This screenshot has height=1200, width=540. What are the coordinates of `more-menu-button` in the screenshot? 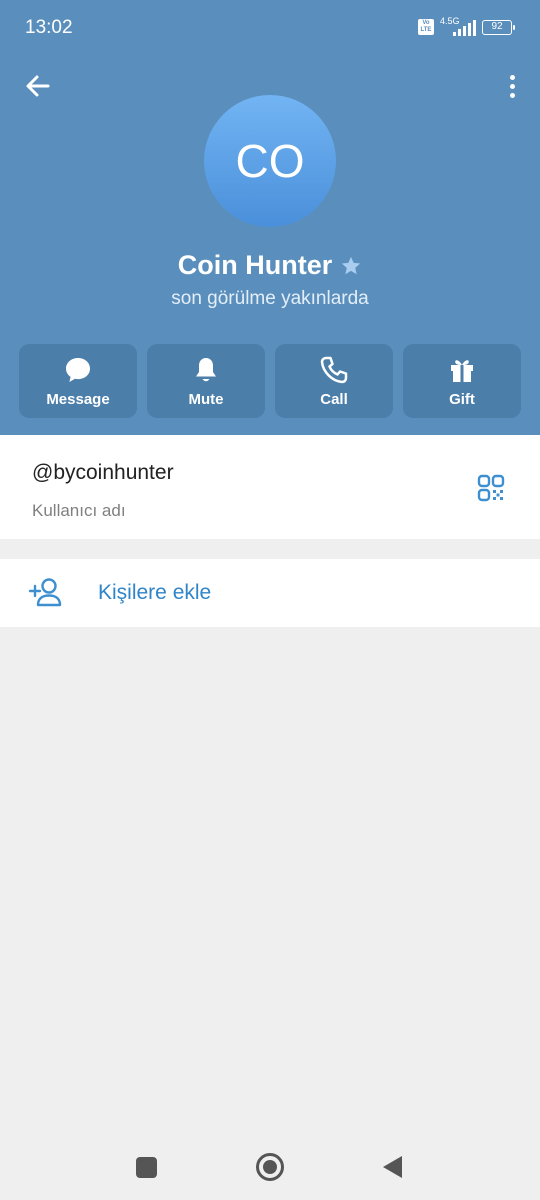 It's located at (512, 86).